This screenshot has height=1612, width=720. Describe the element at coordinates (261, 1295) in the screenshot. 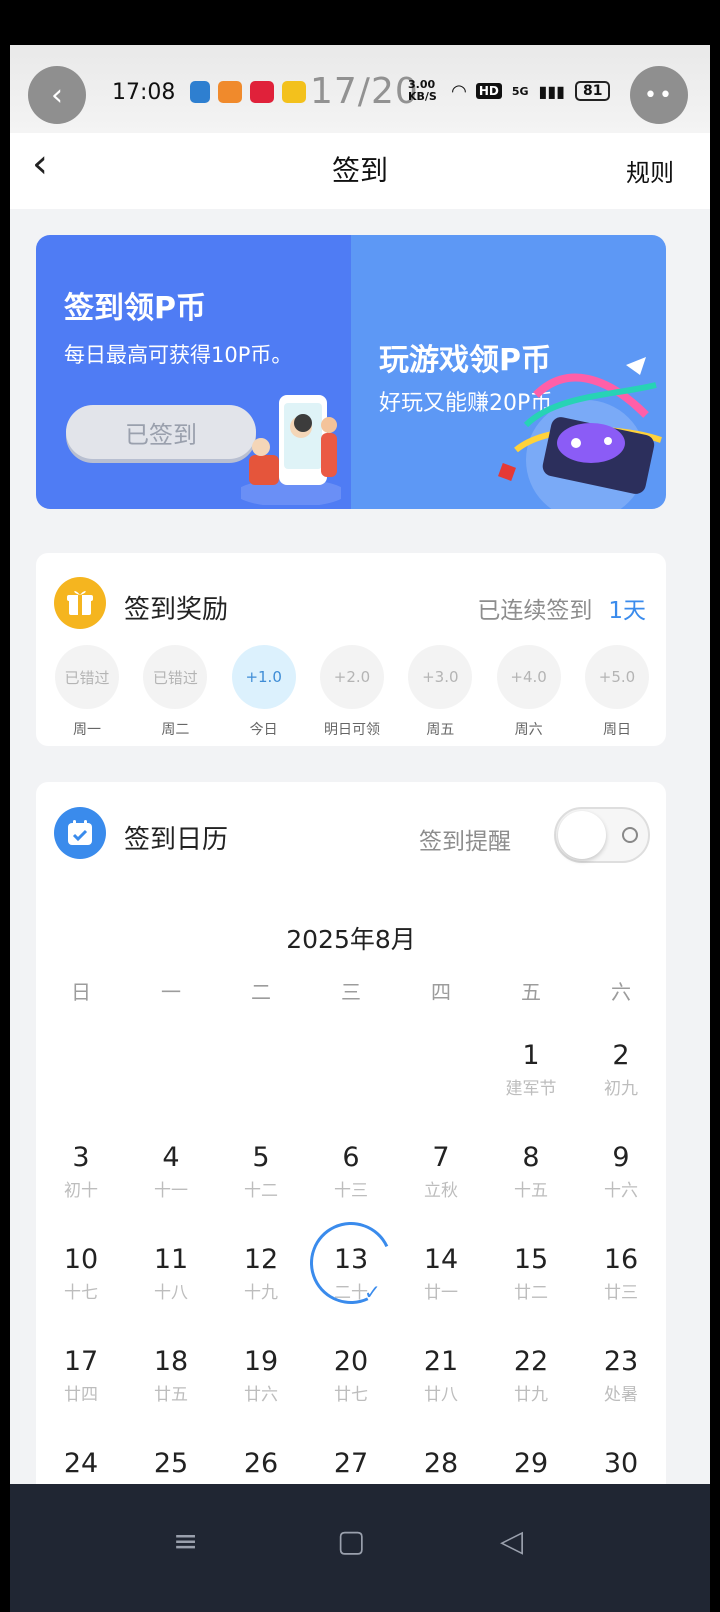

I see `calendar-day: 12 十九` at that location.